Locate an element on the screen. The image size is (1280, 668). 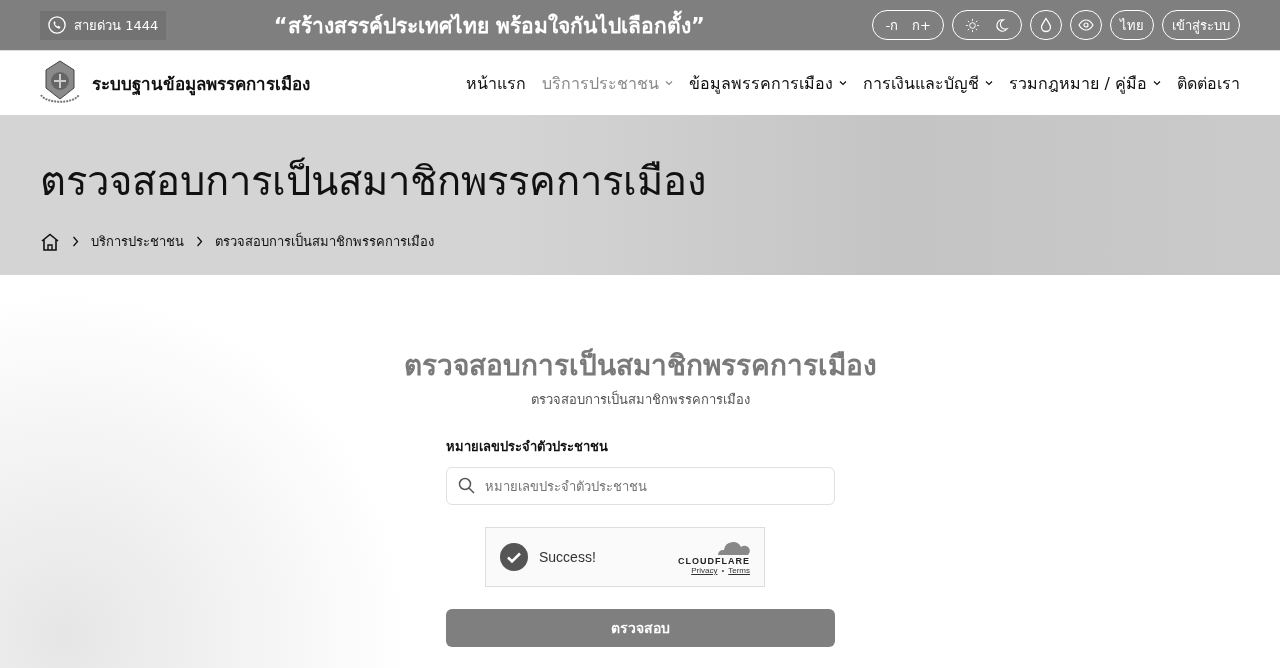
captcha-brand: CLOUDFLARE is located at coordinates (714, 560).